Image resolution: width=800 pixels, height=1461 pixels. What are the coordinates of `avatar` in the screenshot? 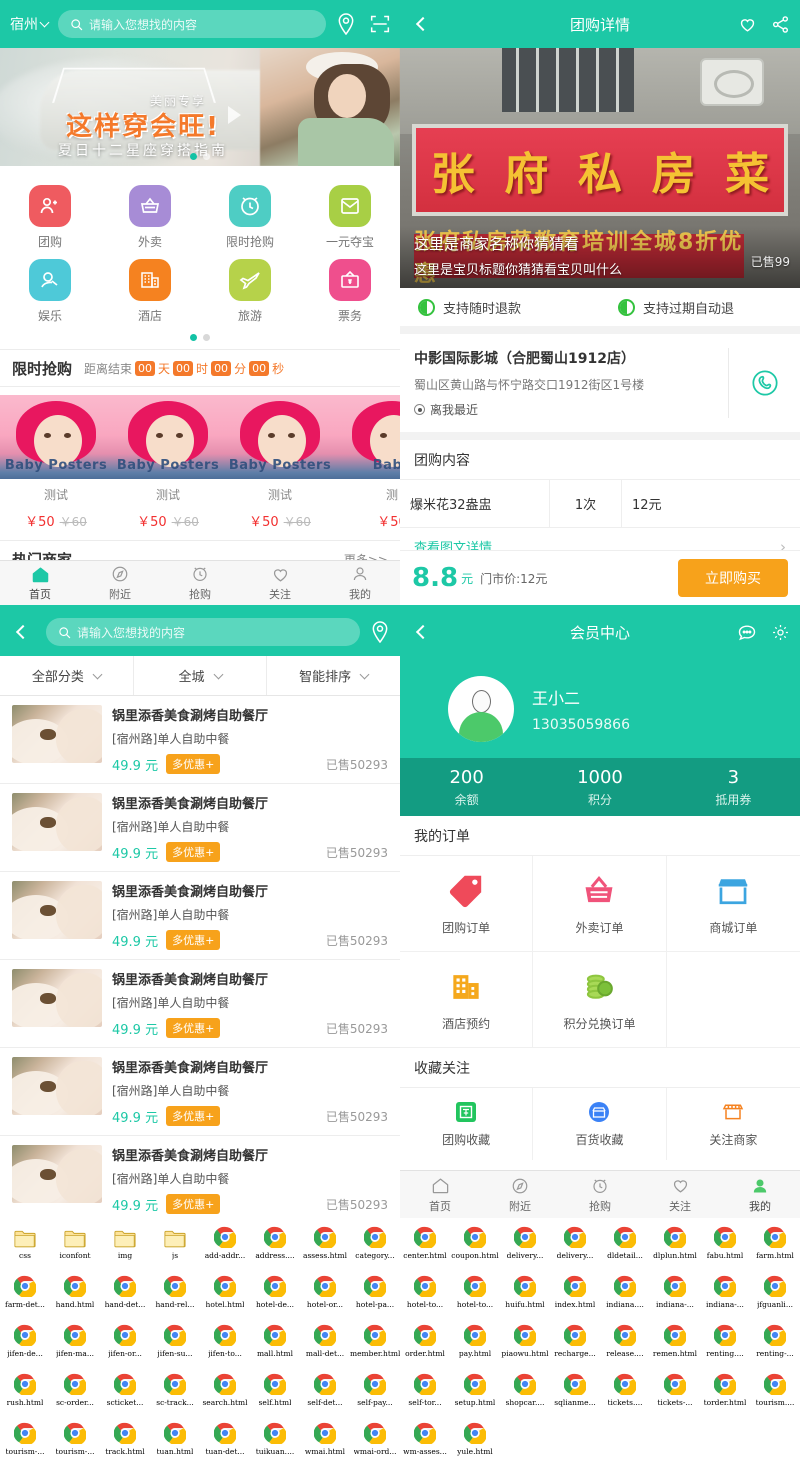 It's located at (481, 709).